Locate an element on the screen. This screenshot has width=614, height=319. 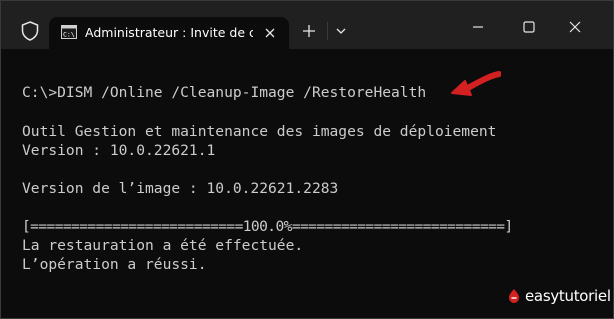
svg-text: C:\ is located at coordinates (69, 35).